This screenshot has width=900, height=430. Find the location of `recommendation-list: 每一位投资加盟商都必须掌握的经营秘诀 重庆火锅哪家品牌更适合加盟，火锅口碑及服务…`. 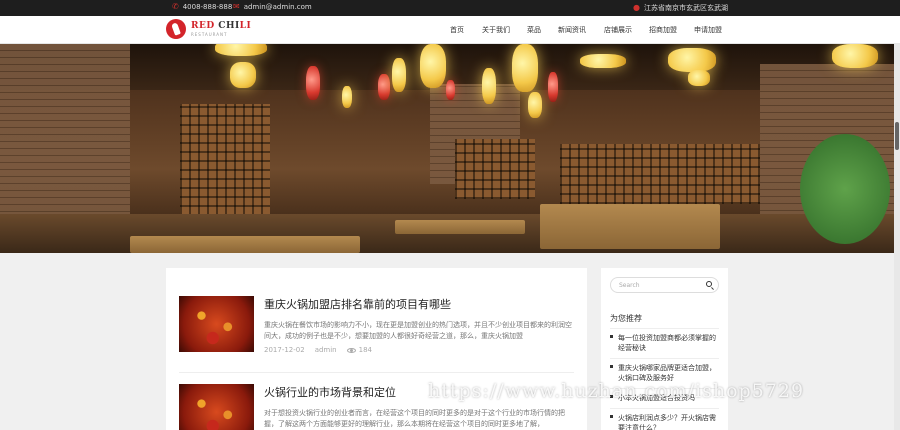

recommendation-list: 每一位投资加盟商都必须掌握的经营秘诀 重庆火锅哪家品牌更适合加盟，火锅口碑及服务… is located at coordinates (664, 379).